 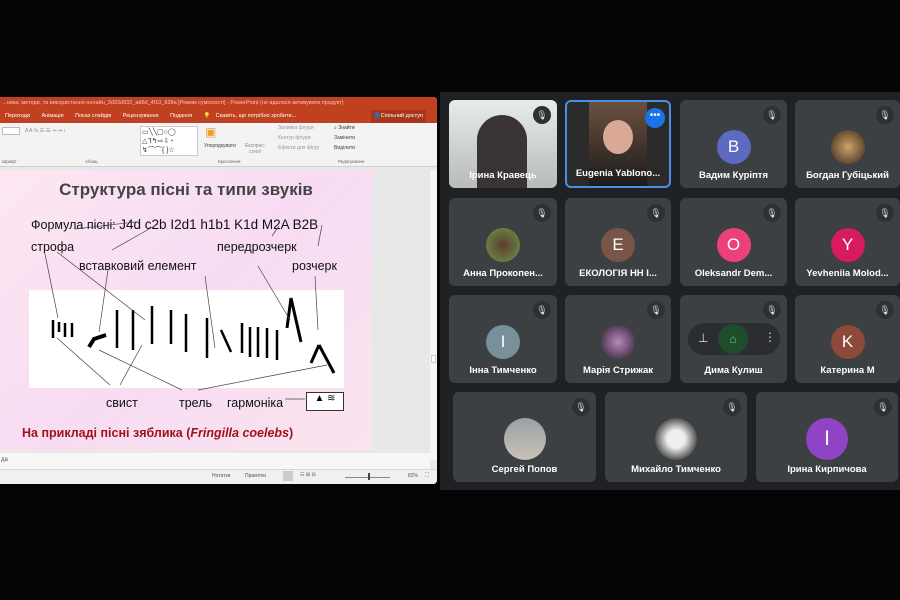 I want to click on select-button: Виділити, so click(x=344, y=148).